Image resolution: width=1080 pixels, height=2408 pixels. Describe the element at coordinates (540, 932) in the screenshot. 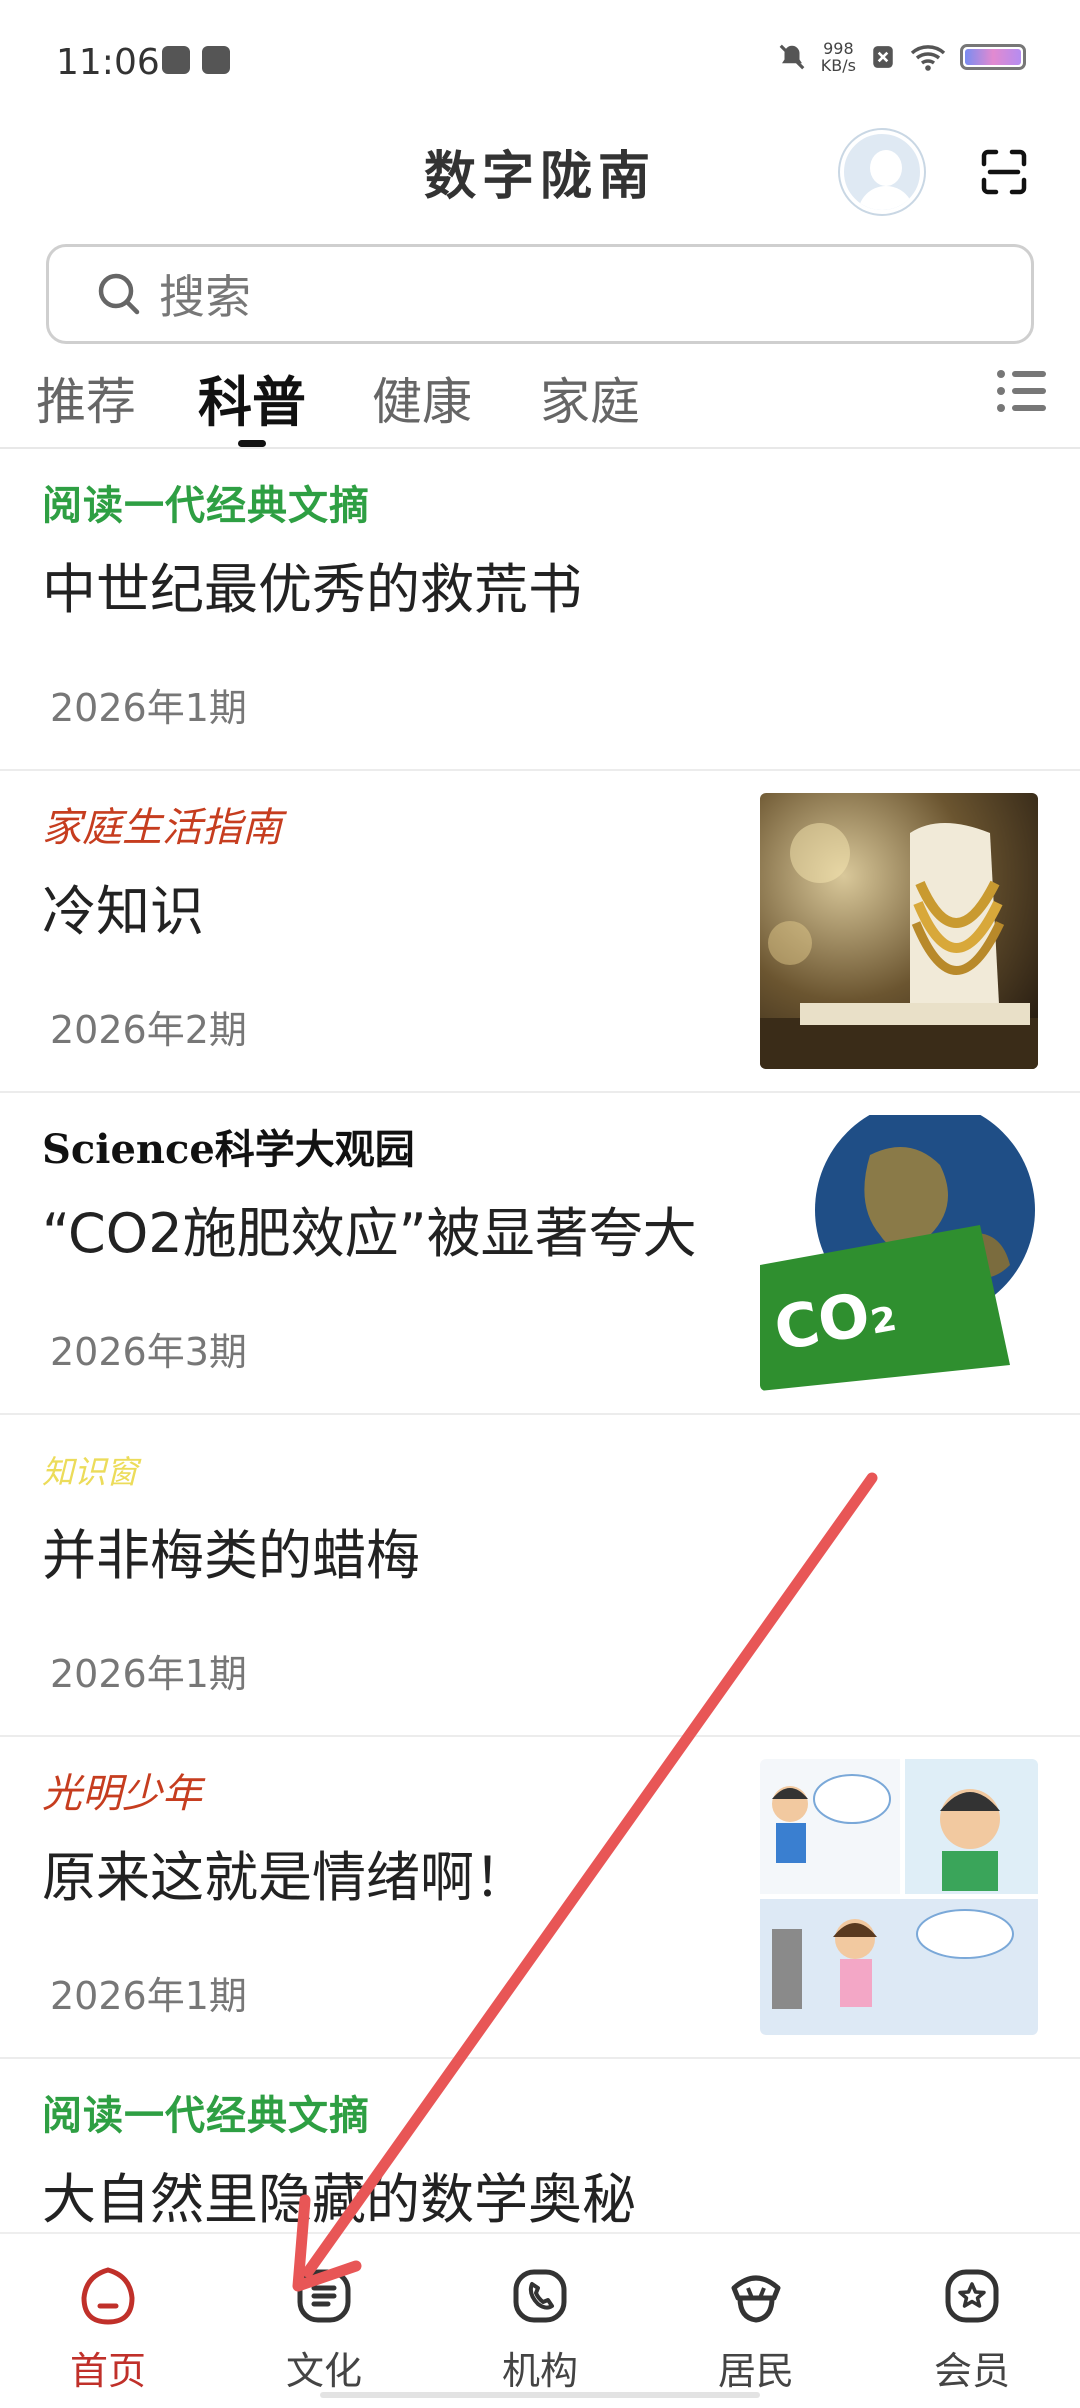

I see `article-item: 家庭生活指南 冷知识 2026年2期` at that location.